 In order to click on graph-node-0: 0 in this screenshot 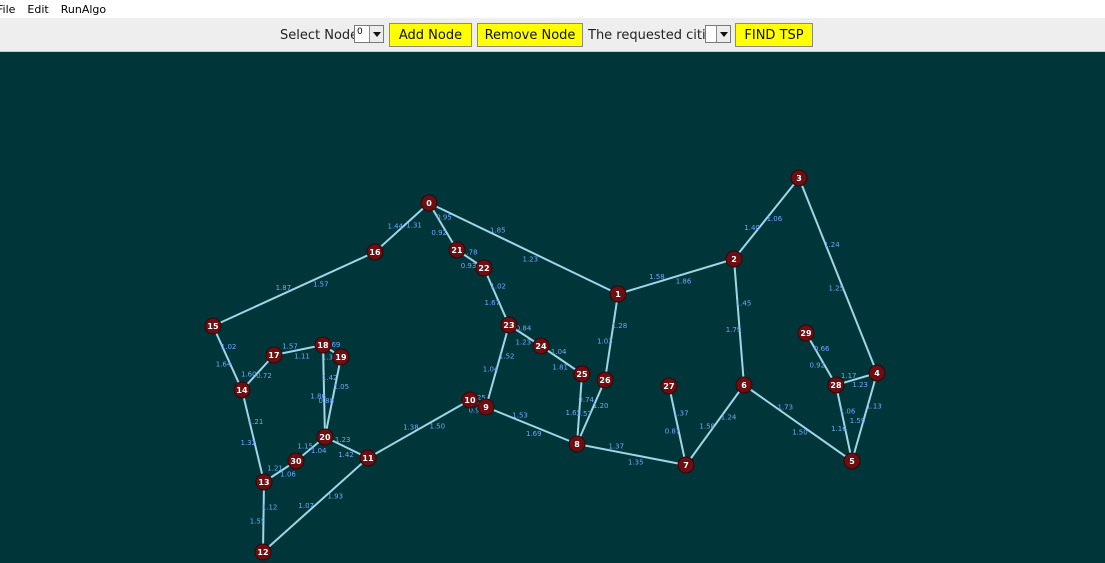, I will do `click(429, 203)`.